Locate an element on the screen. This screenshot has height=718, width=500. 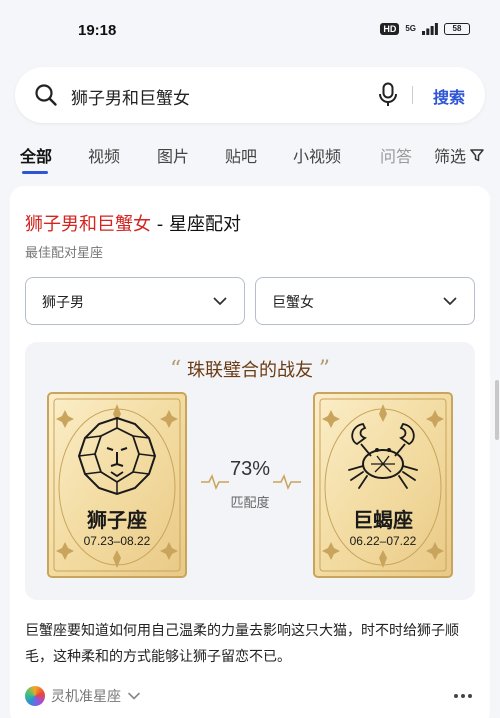
filter-label: 筛选 is located at coordinates (450, 156).